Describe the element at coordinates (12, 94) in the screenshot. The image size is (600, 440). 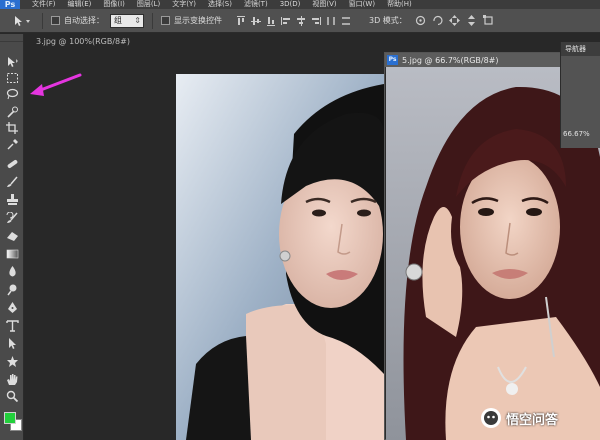
I see `lasso-icon` at that location.